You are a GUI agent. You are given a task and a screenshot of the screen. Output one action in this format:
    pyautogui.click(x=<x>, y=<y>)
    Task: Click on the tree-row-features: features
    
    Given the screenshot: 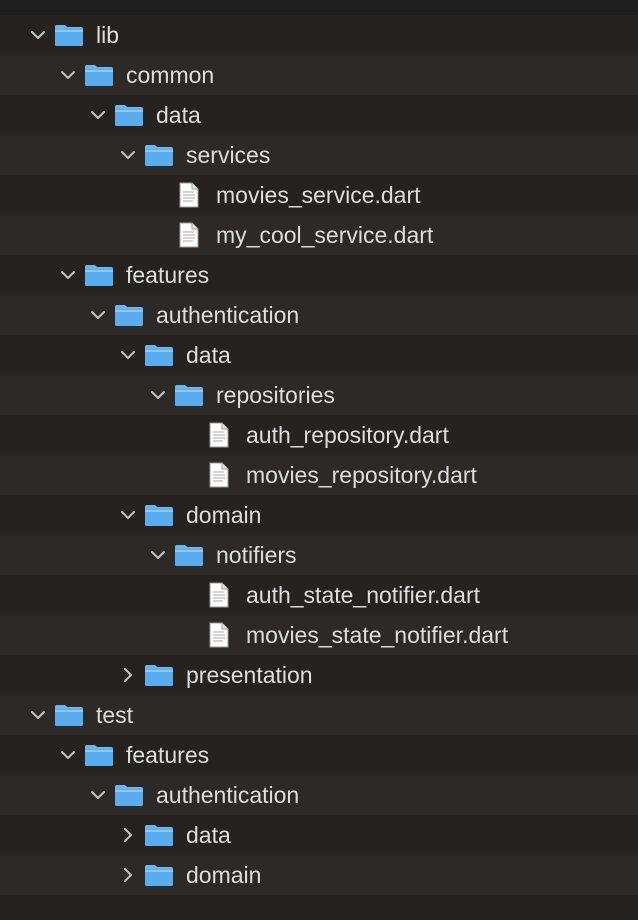 What is the action you would take?
    pyautogui.click(x=319, y=275)
    